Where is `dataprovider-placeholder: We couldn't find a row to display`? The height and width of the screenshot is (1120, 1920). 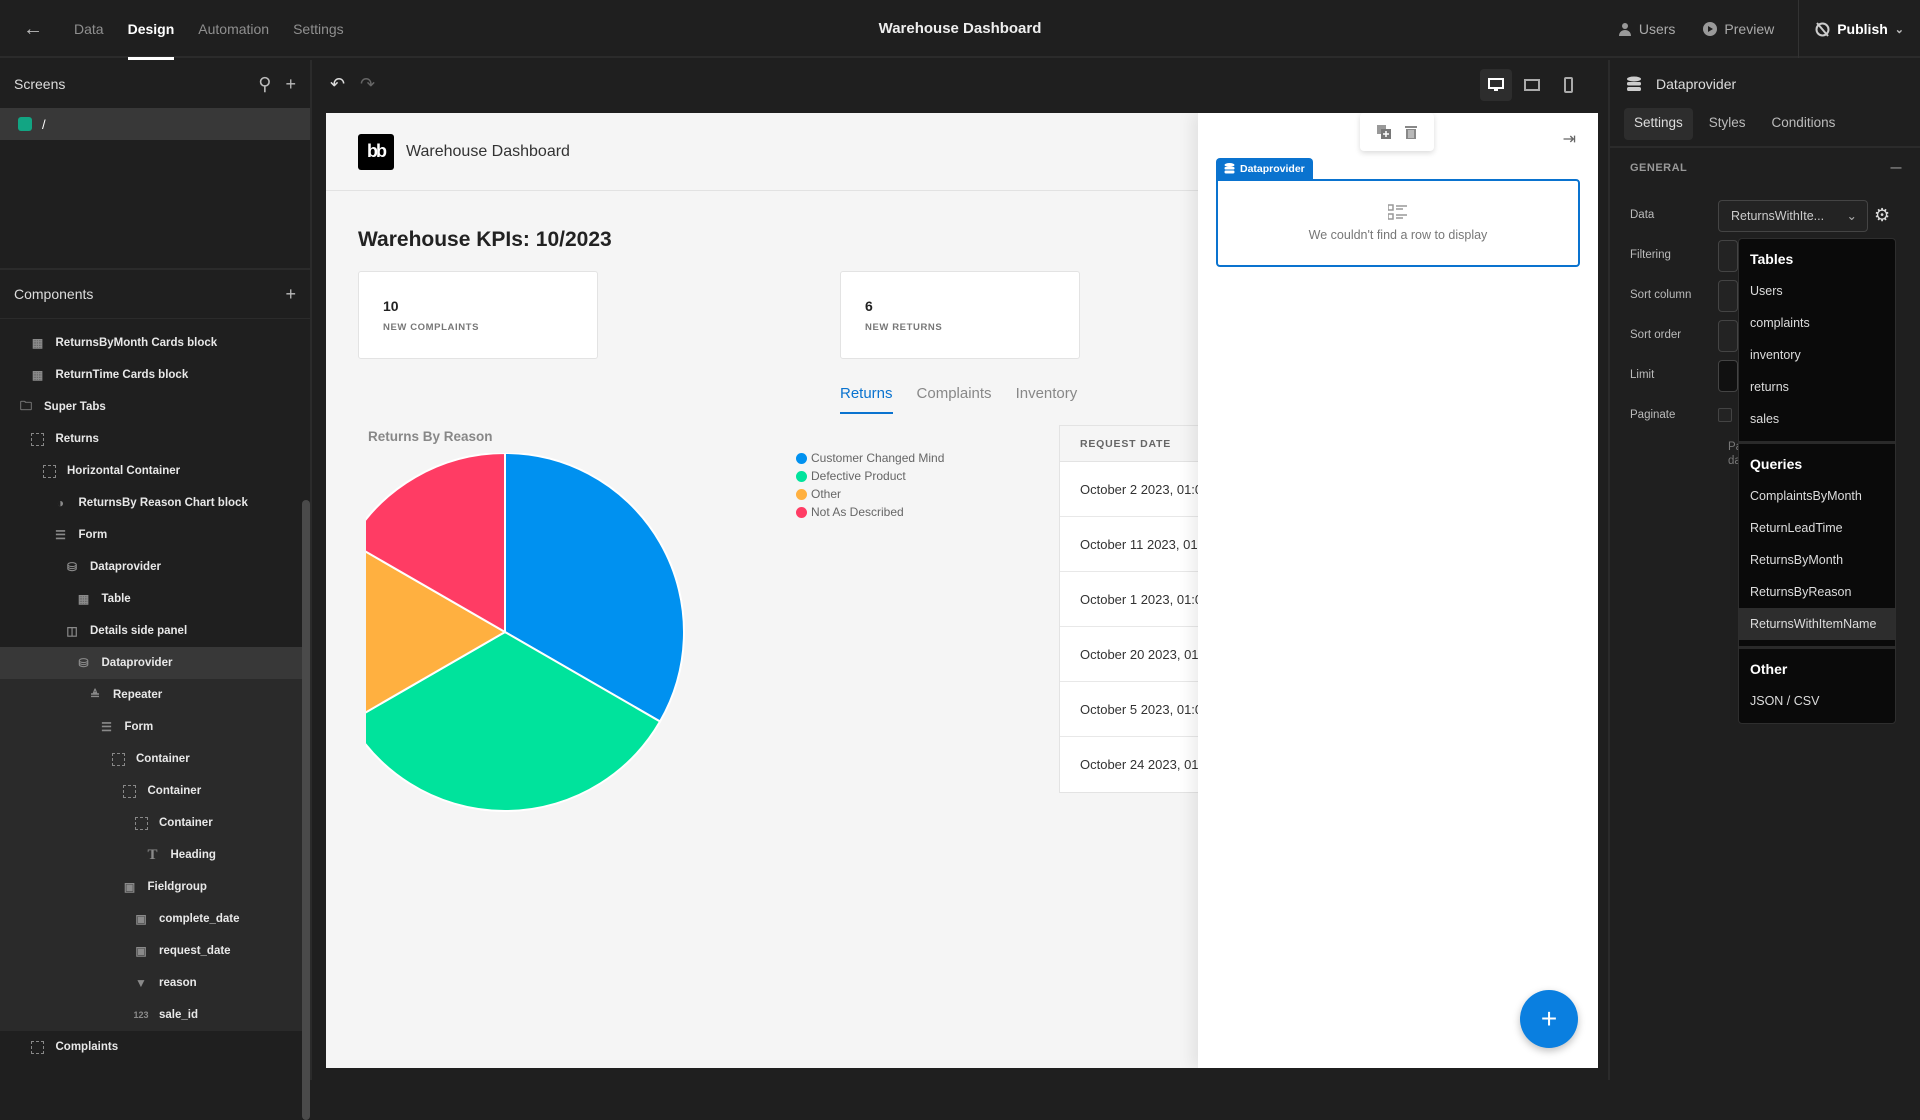
dataprovider-placeholder: We couldn't find a row to display is located at coordinates (1398, 223).